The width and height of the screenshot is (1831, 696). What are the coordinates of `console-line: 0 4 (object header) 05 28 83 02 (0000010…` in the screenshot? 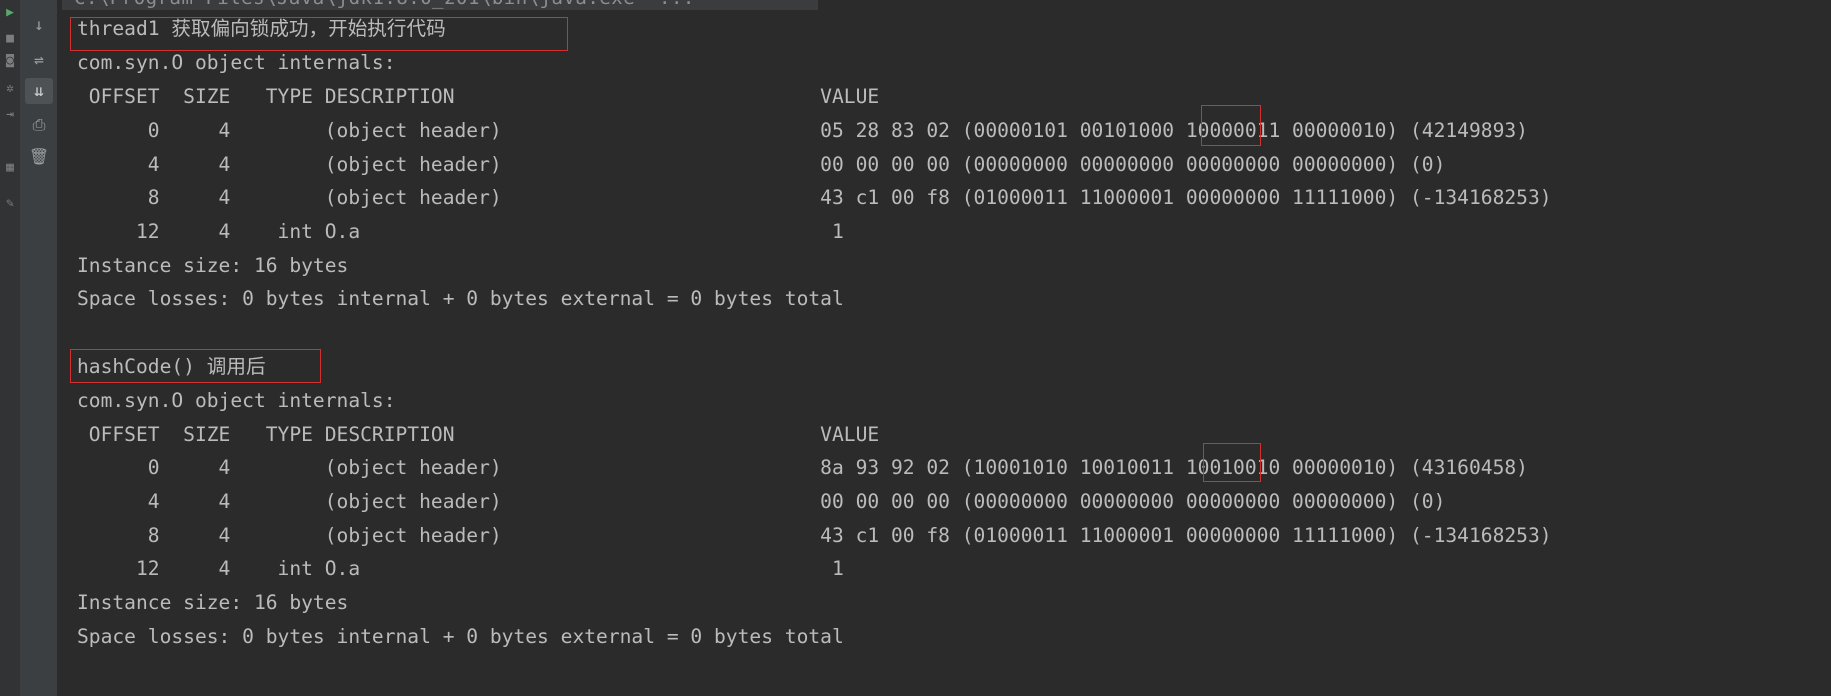 It's located at (802, 130).